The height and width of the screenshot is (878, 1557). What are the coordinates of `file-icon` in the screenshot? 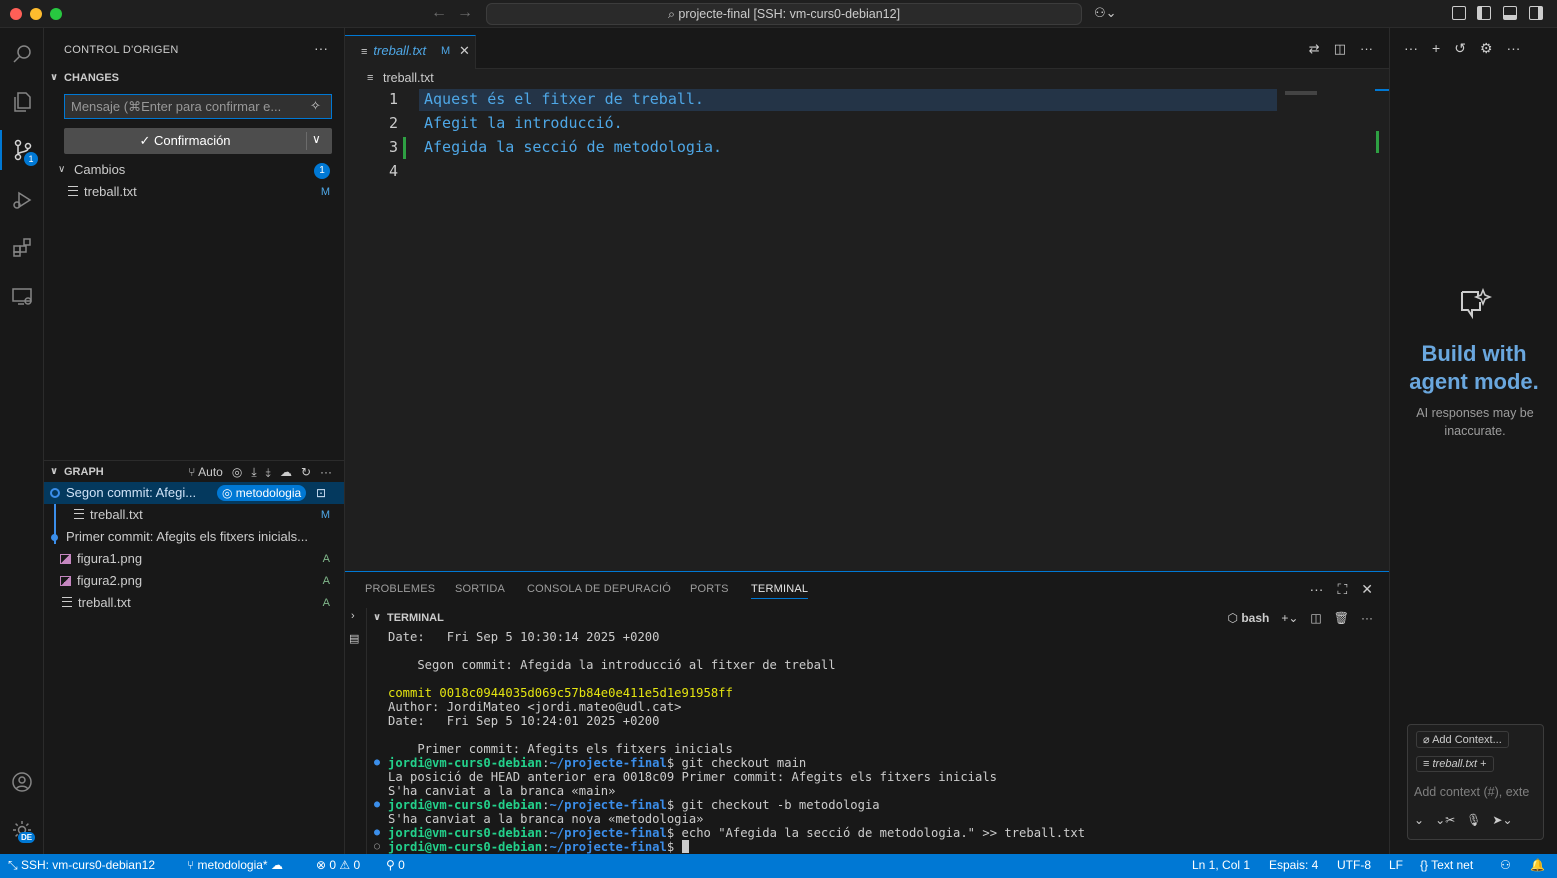 It's located at (79, 514).